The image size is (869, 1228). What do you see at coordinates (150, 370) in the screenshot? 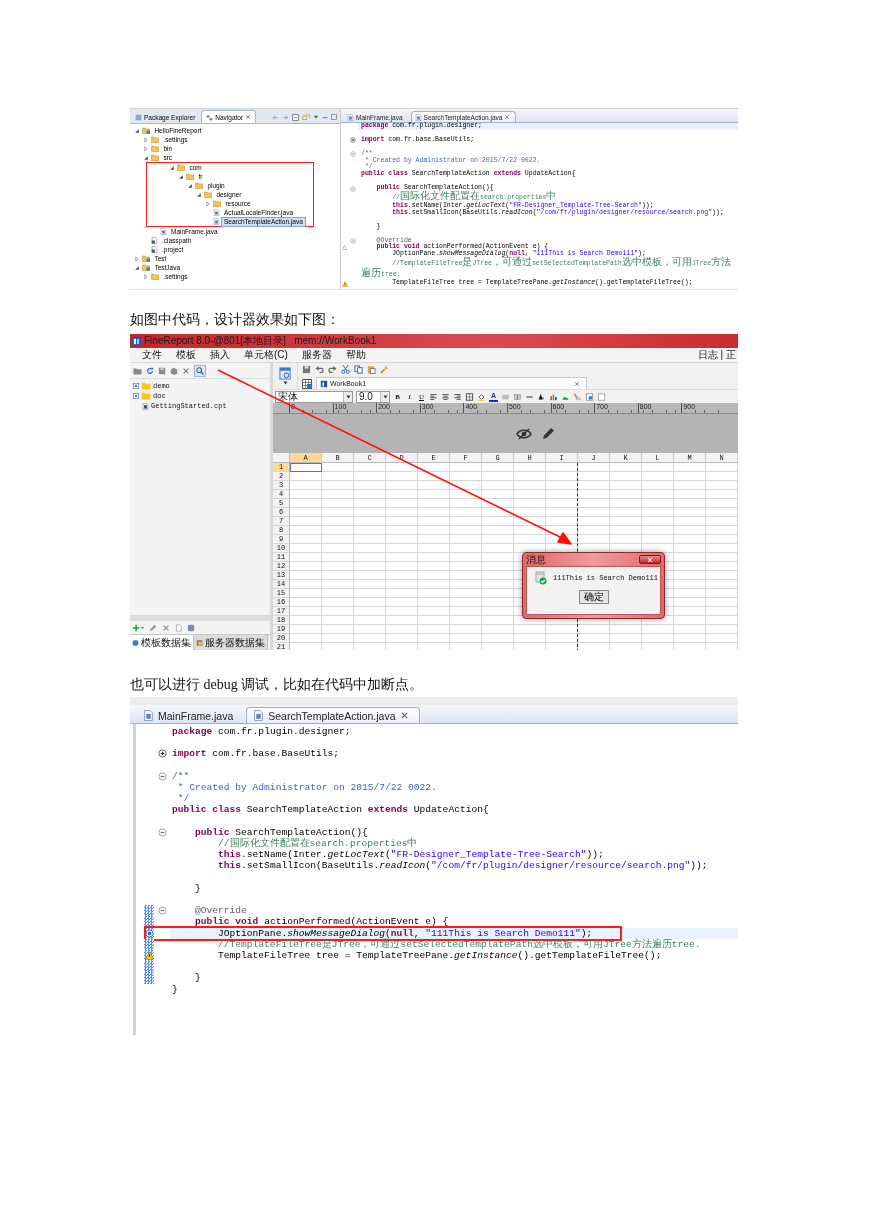
I see `refresh-icon` at bounding box center [150, 370].